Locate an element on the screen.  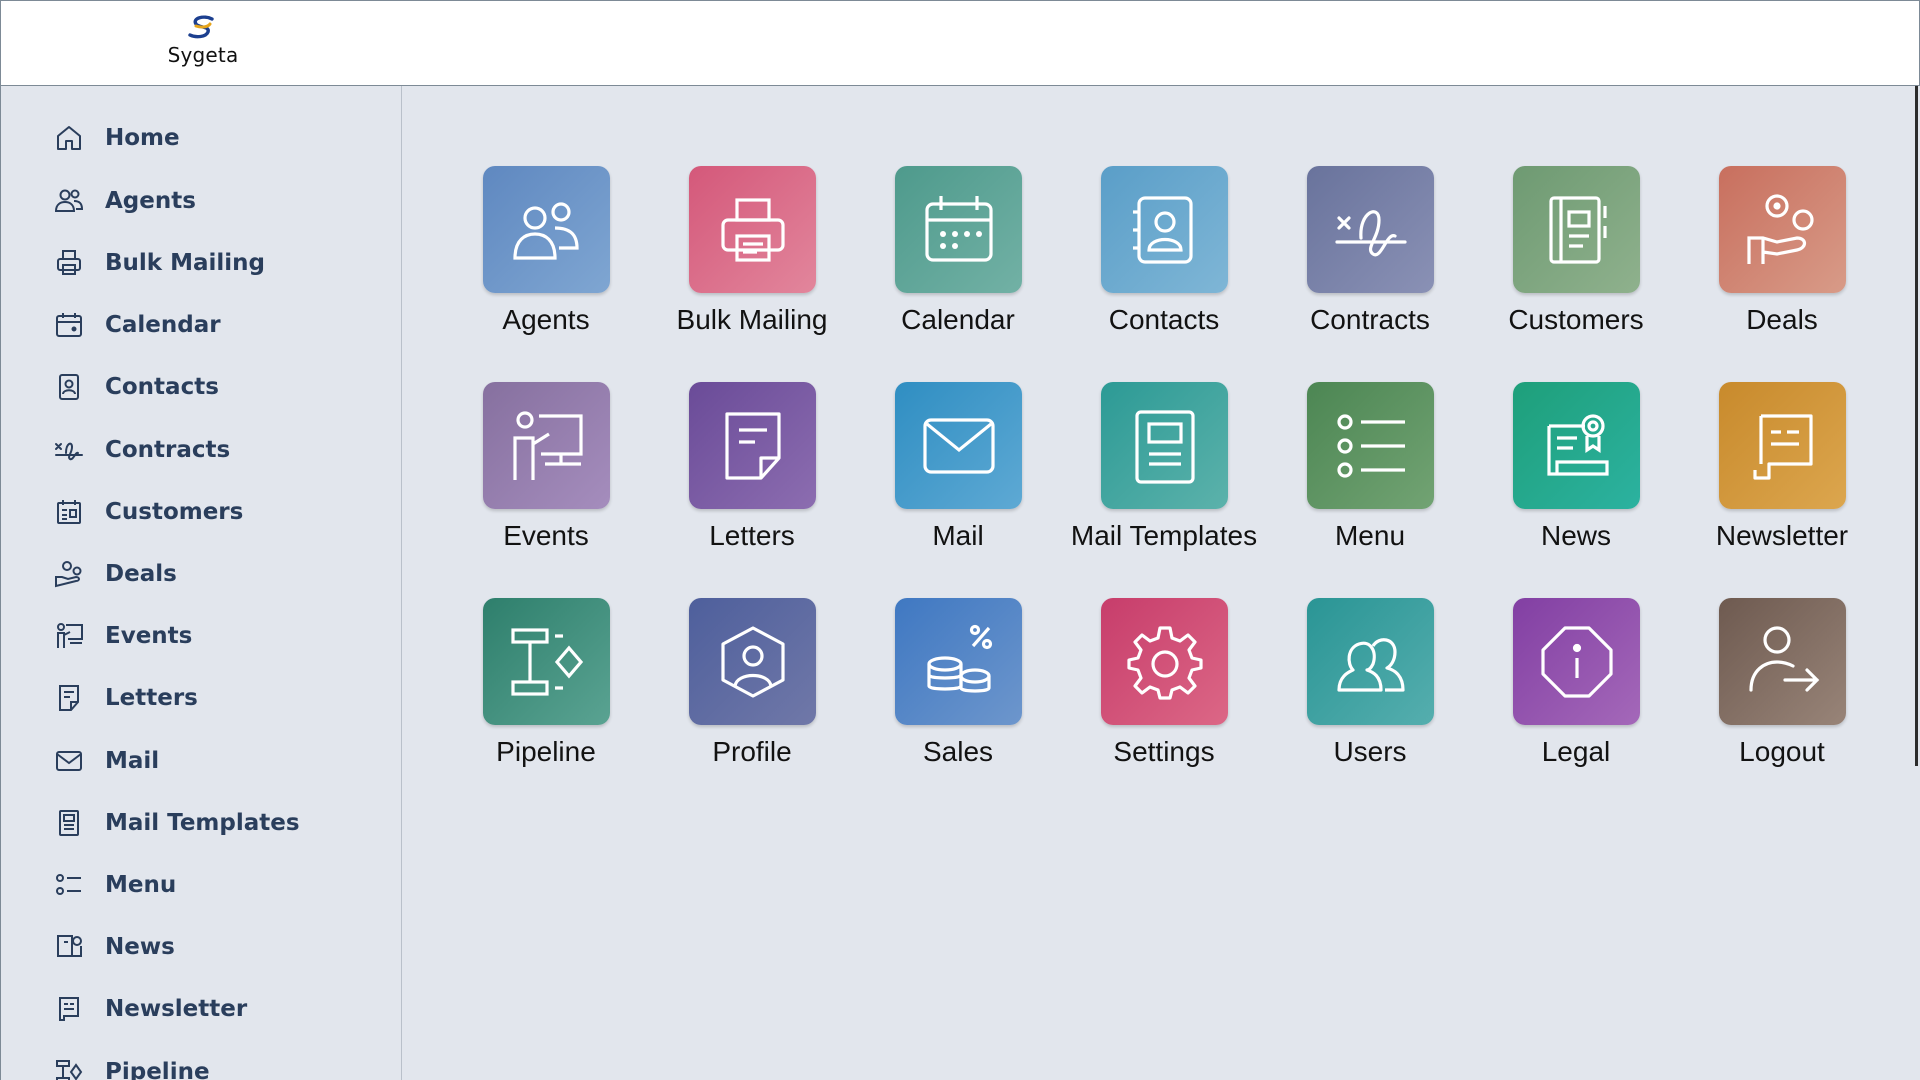
scrollbar is located at coordinates (1916, 426).